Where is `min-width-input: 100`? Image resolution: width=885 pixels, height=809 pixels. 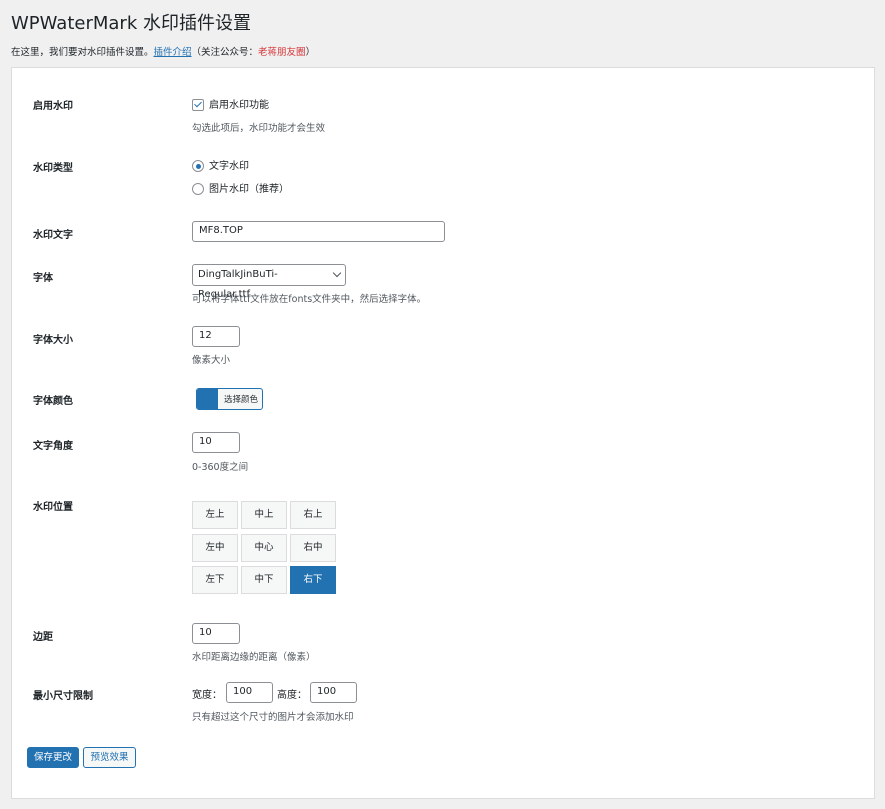
min-width-input: 100 is located at coordinates (249, 692).